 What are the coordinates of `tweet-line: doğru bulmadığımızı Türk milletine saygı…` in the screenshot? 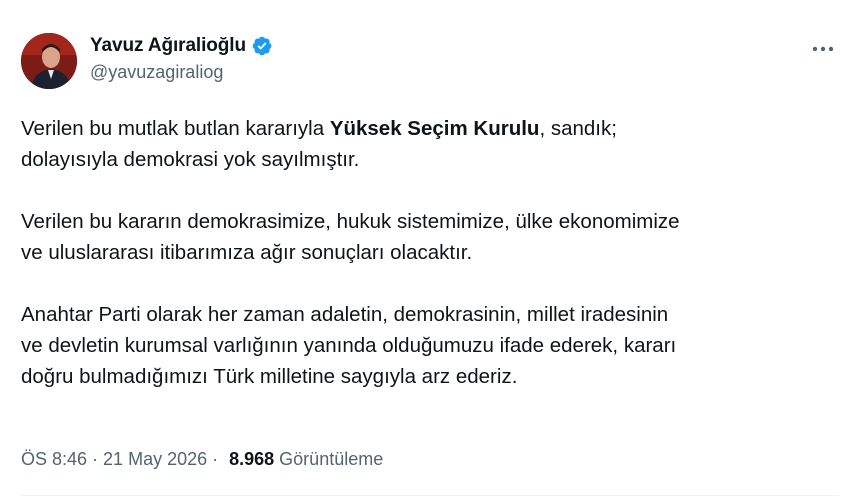 It's located at (269, 376).